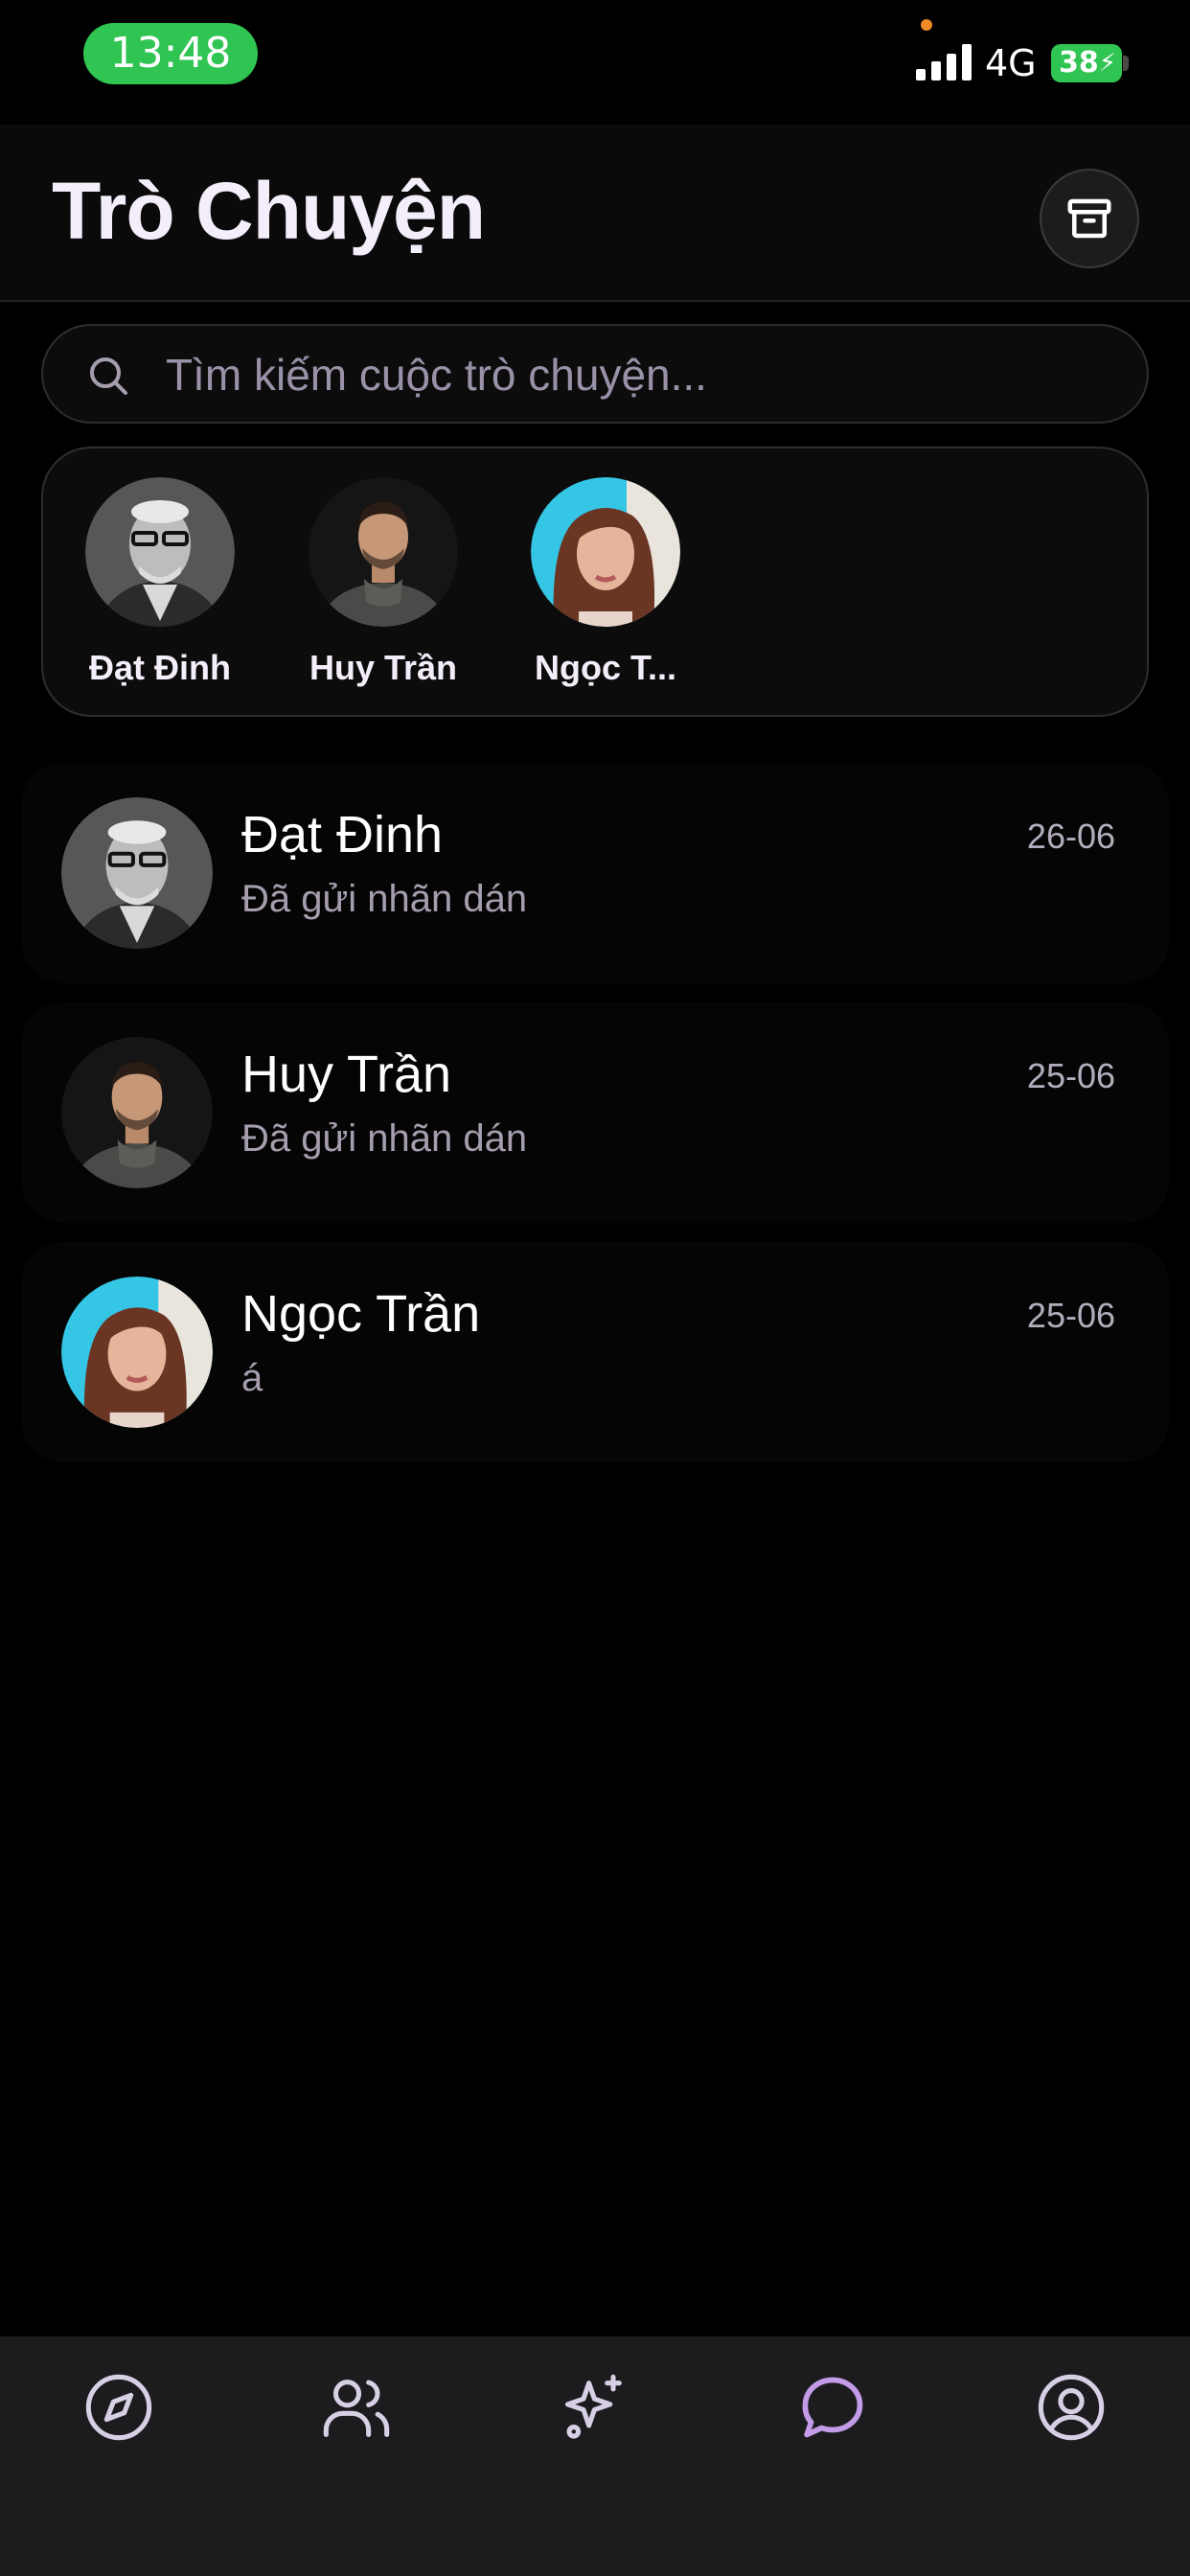  I want to click on nav-friends, so click(357, 2407).